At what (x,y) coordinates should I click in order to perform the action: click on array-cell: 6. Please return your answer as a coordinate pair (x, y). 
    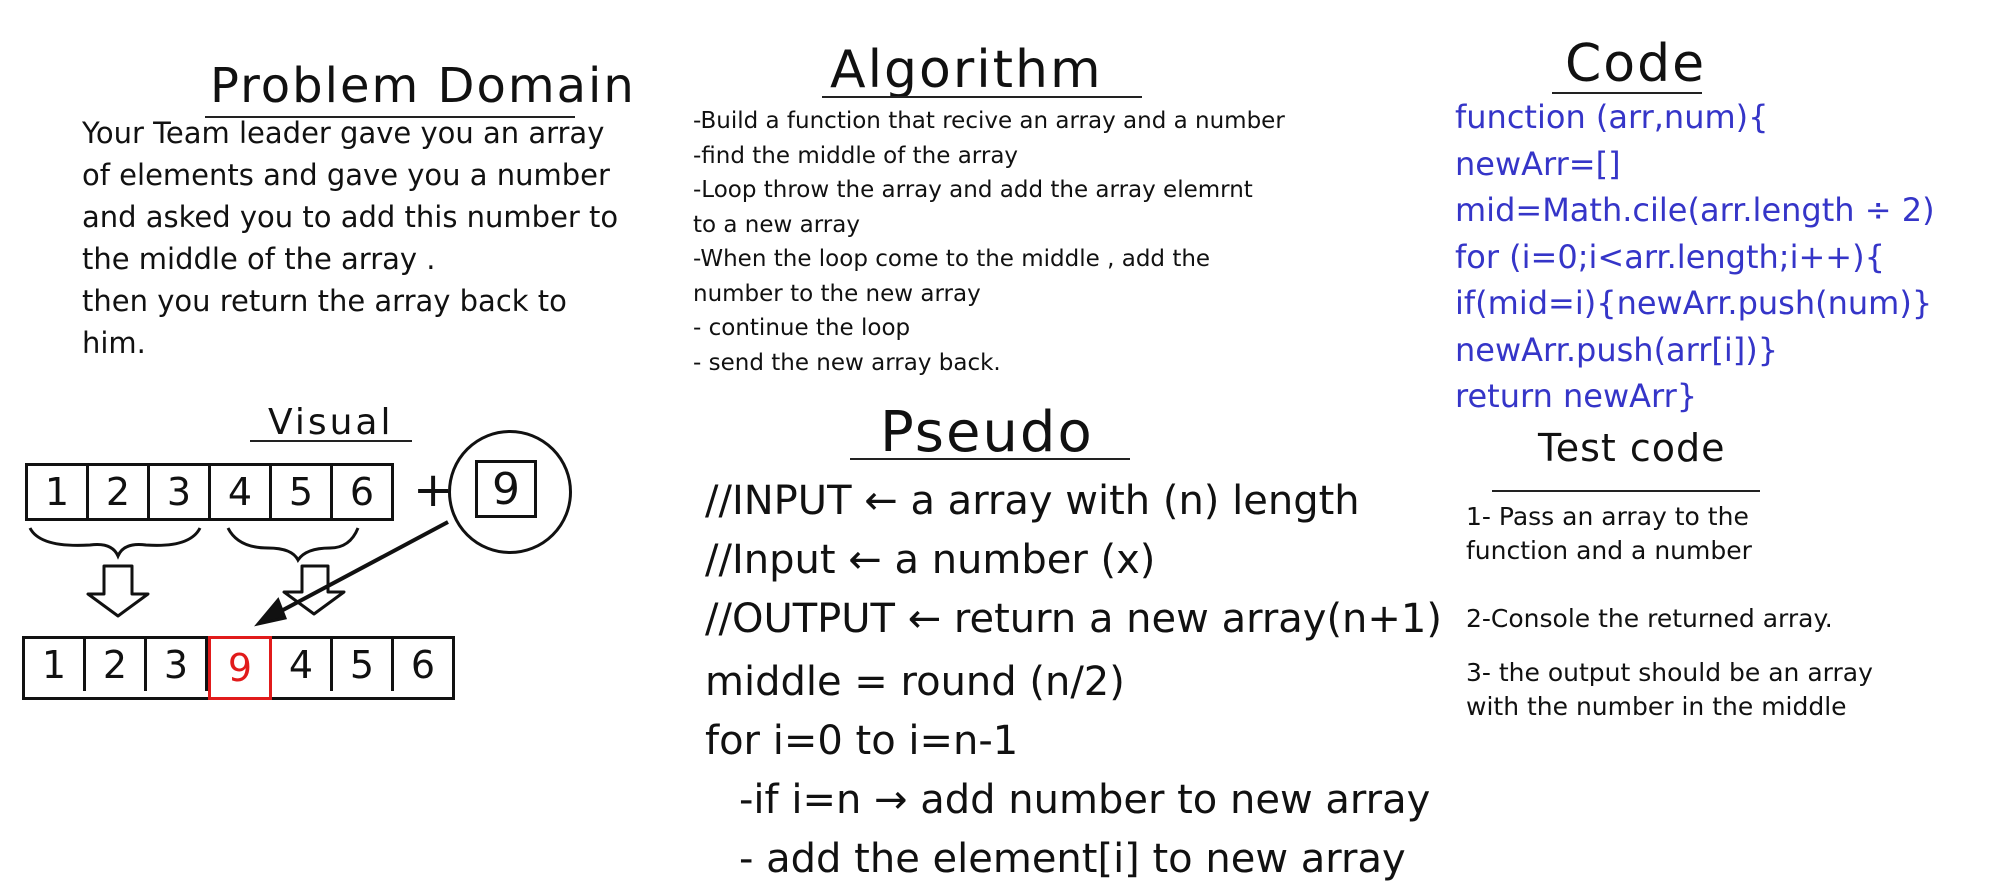
    Looking at the image, I should click on (423, 665).